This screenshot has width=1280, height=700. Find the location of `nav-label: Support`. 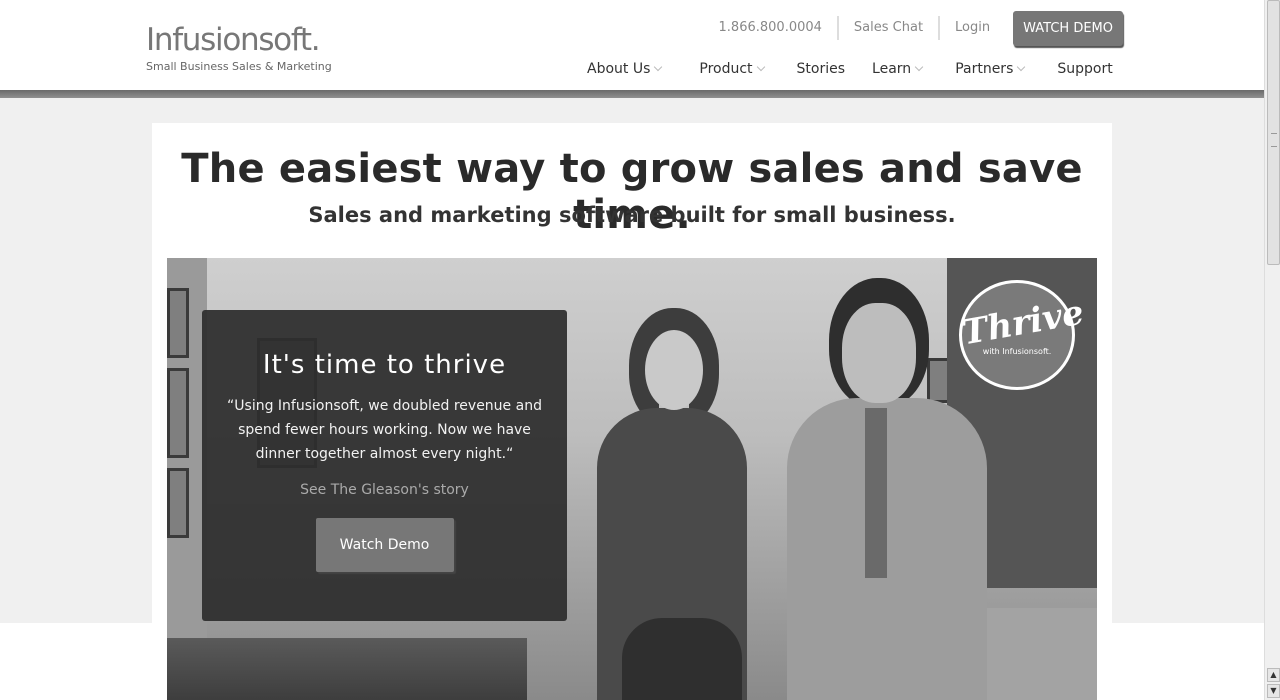

nav-label: Support is located at coordinates (1085, 69).